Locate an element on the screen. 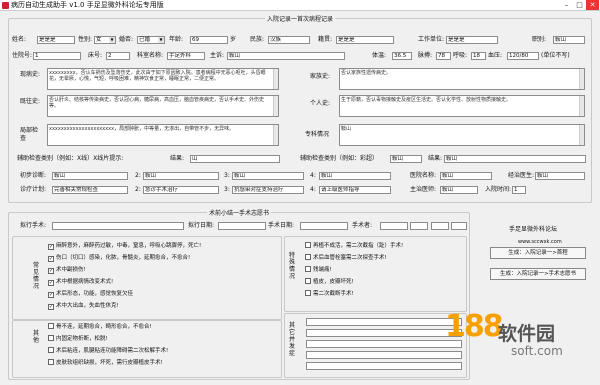 The image size is (600, 385). plan-field-3: 抗感染对症支持治疗 is located at coordinates (268, 190).